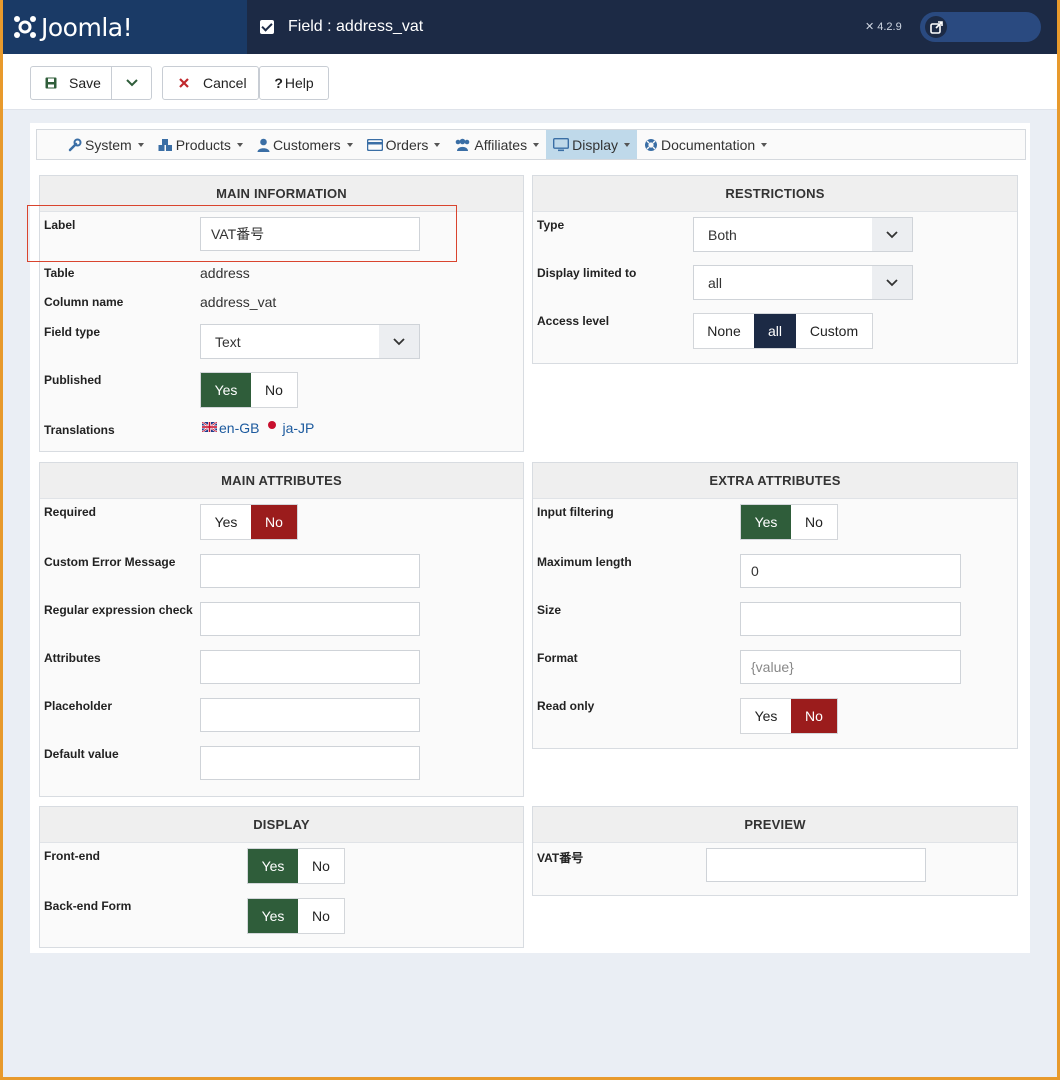 The height and width of the screenshot is (1080, 1060). I want to click on front-end-yes-option: Yes, so click(273, 866).